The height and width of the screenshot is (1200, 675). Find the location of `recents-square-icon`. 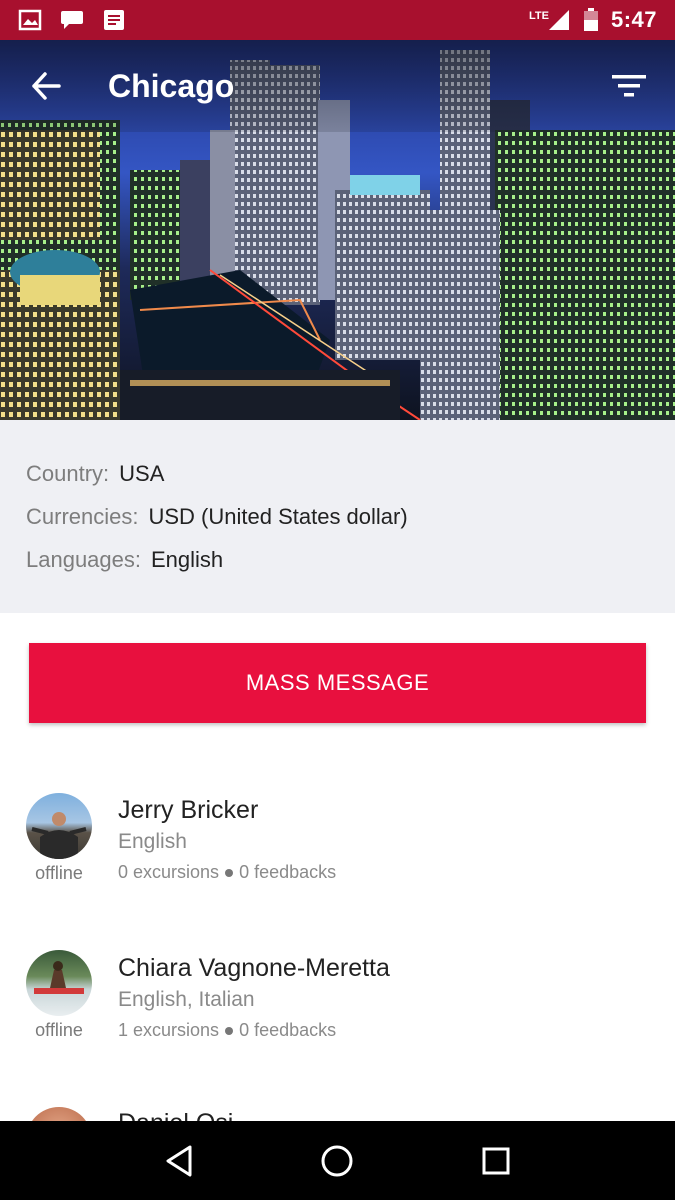

recents-square-icon is located at coordinates (496, 1160).